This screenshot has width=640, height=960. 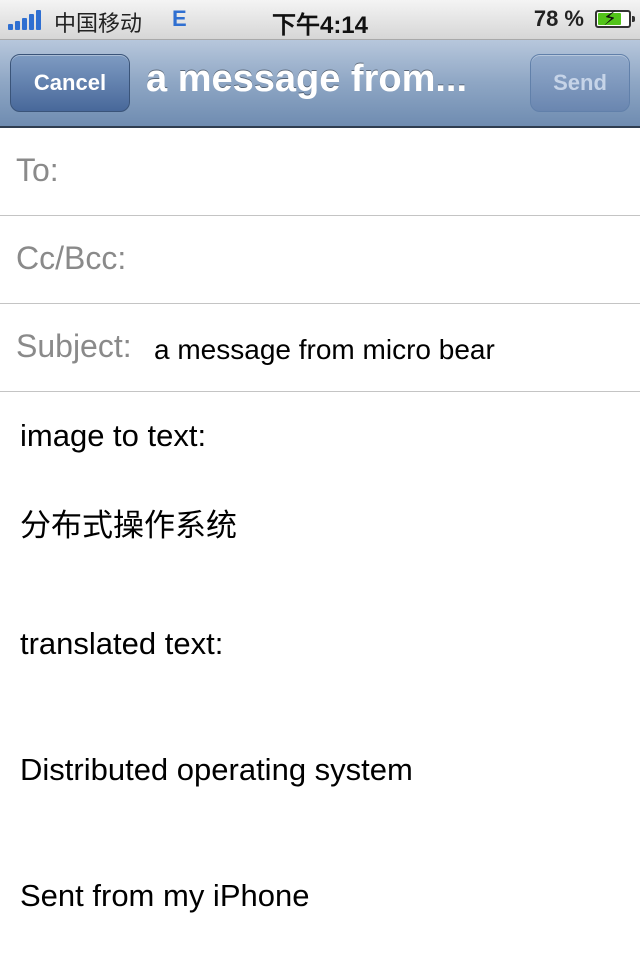 What do you see at coordinates (610, 19) in the screenshot?
I see `charging-bolt-icon: ⚡` at bounding box center [610, 19].